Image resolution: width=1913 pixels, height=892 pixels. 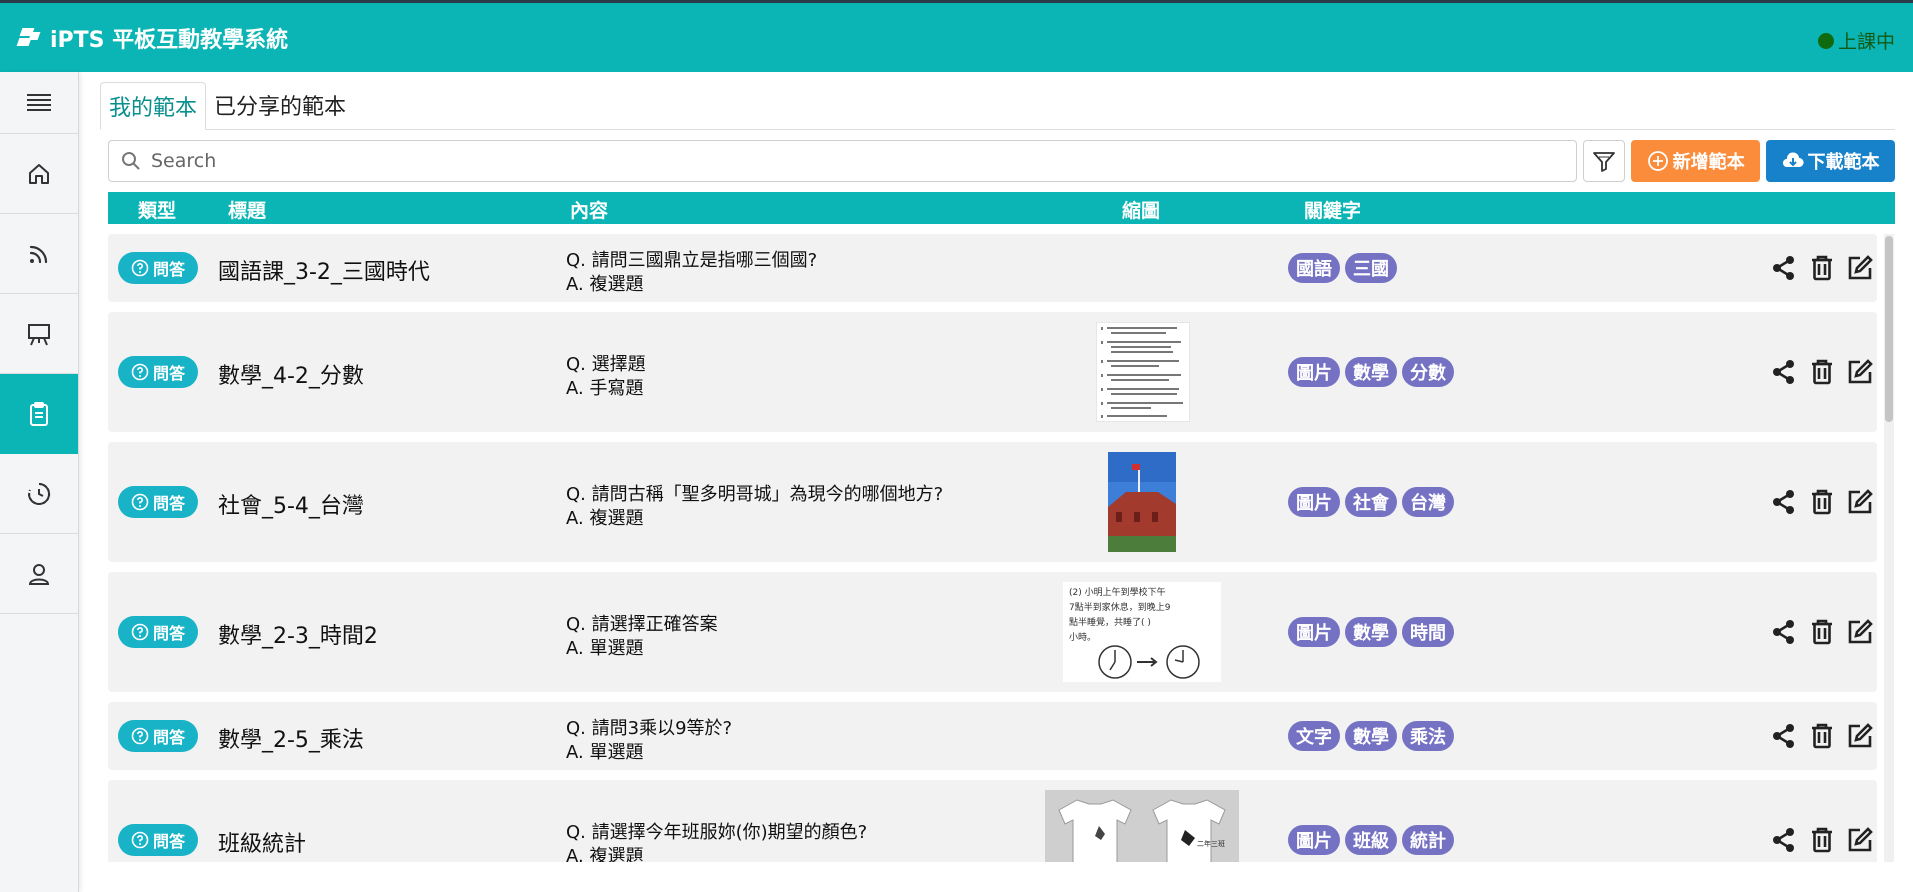 I want to click on fort-photo-thumbnail, so click(x=1142, y=502).